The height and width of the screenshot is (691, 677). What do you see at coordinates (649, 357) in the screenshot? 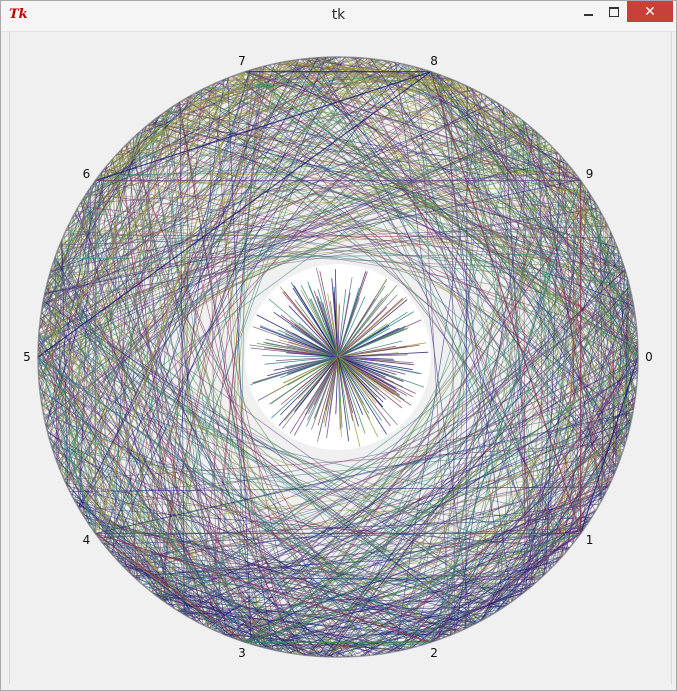
I see `point-label-0: 0` at bounding box center [649, 357].